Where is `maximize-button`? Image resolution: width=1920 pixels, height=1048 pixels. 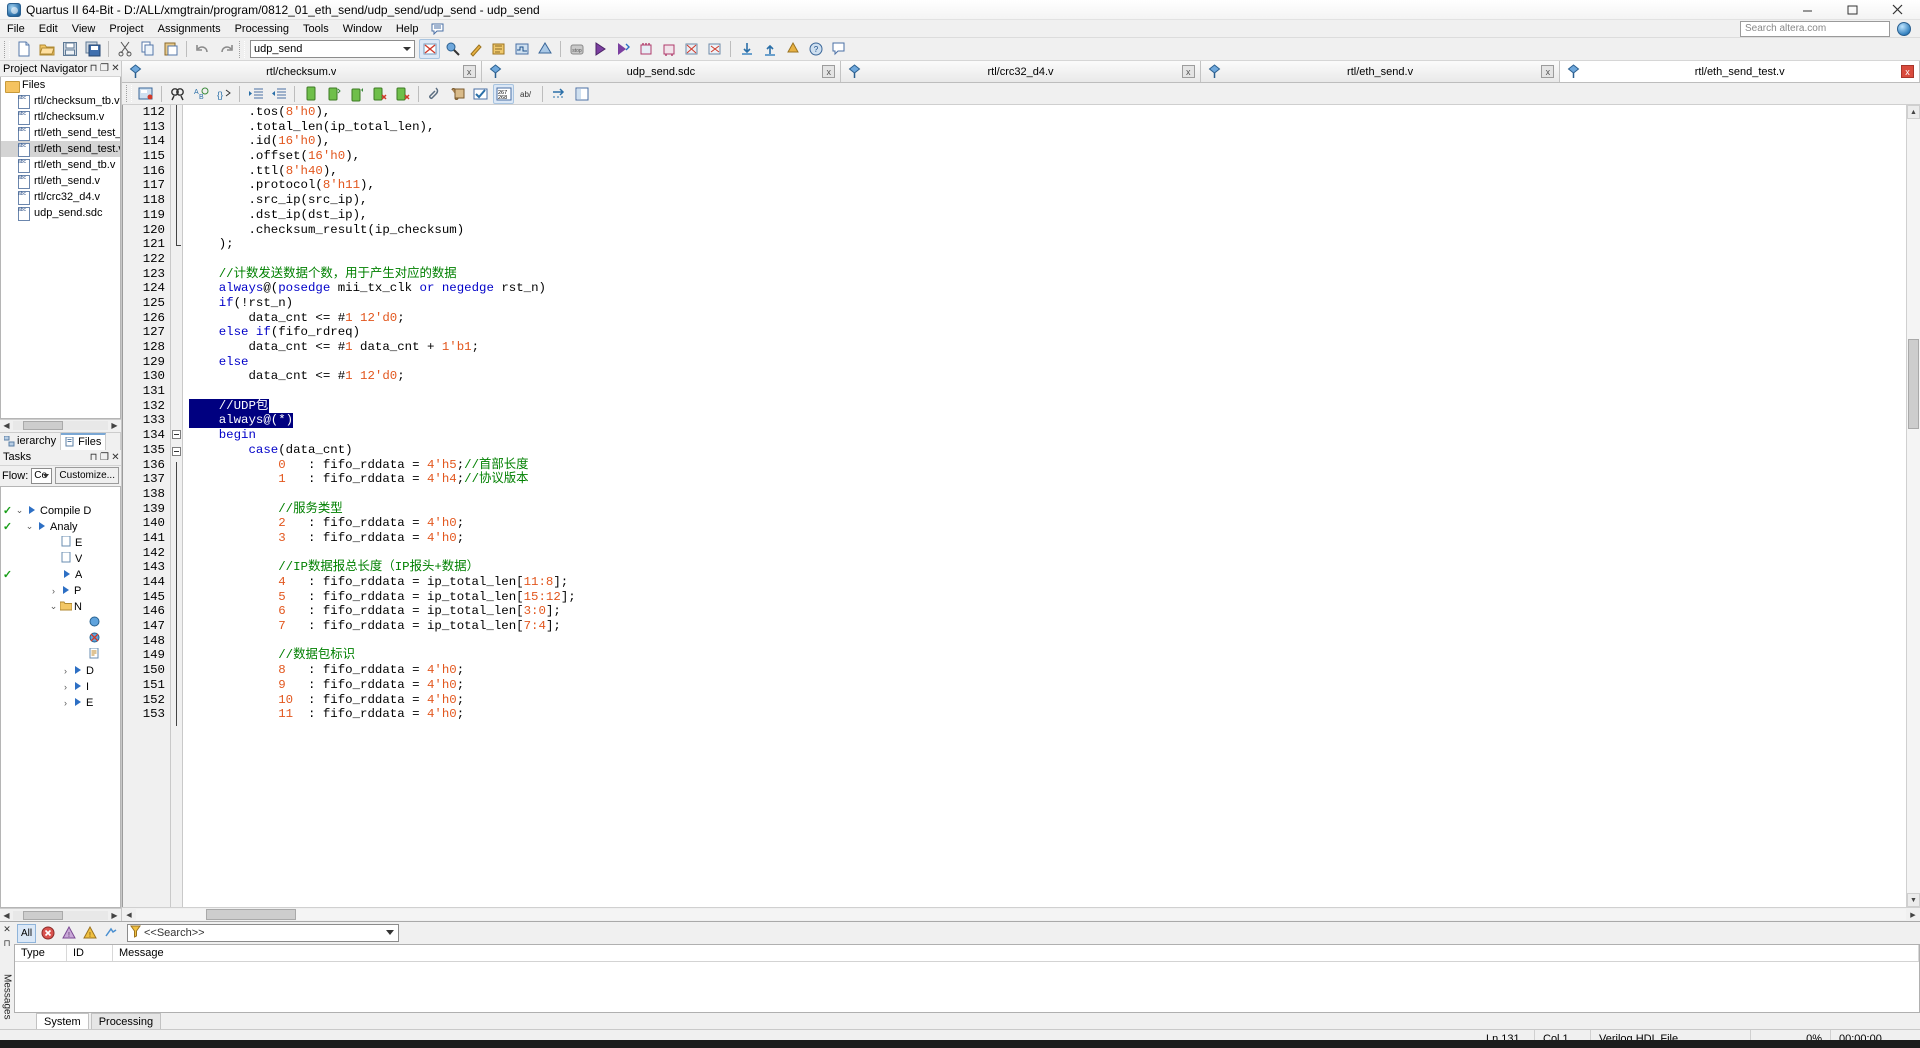 maximize-button is located at coordinates (1852, 10).